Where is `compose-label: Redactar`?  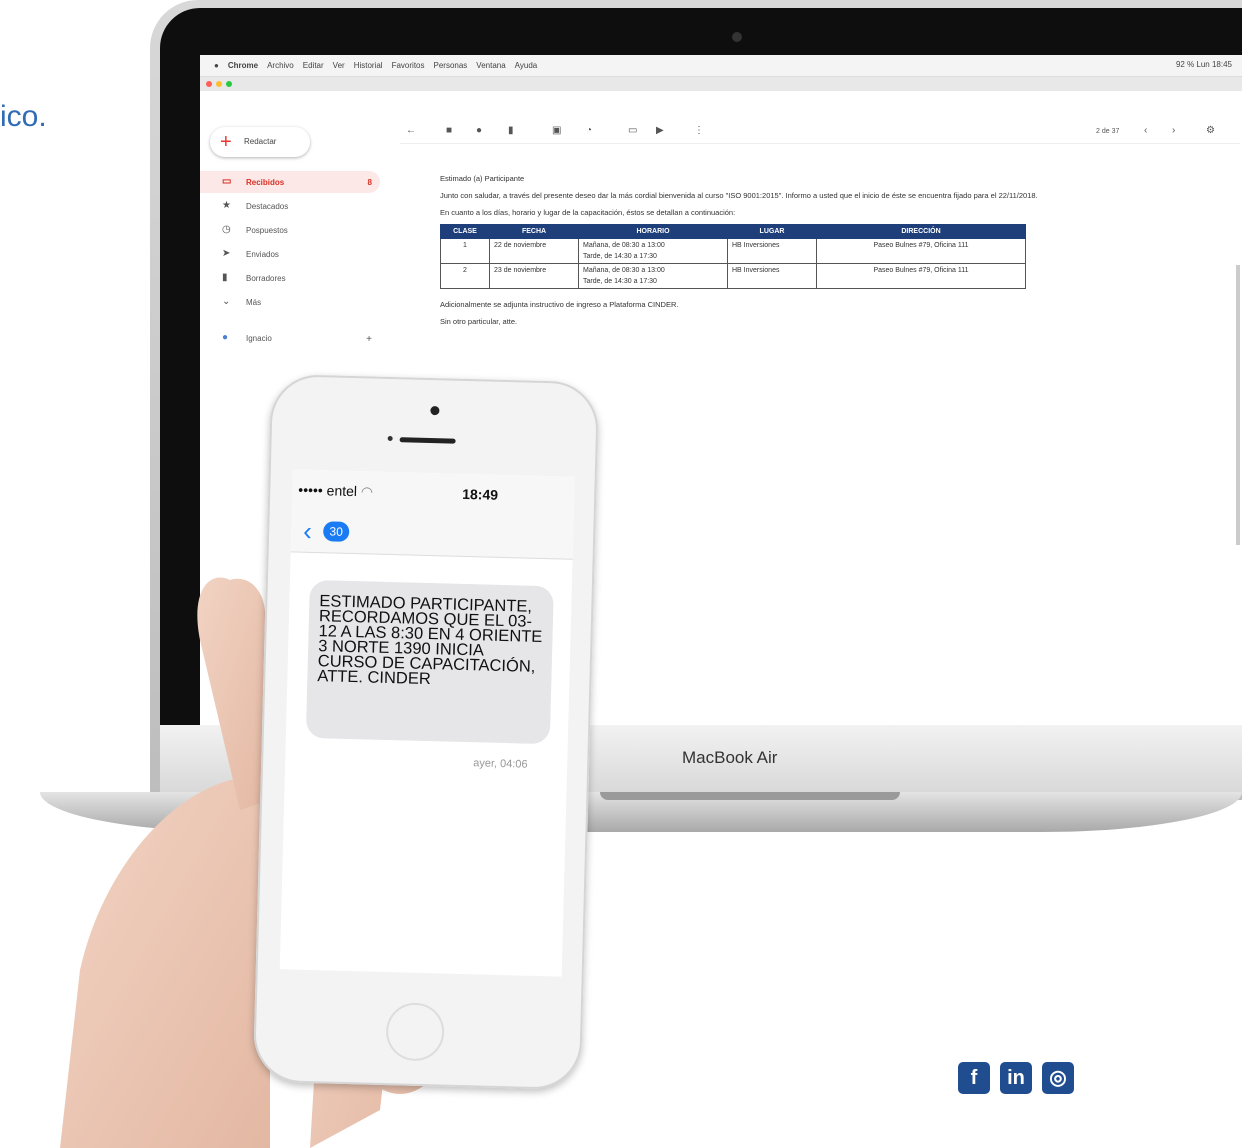
compose-label: Redactar is located at coordinates (260, 141).